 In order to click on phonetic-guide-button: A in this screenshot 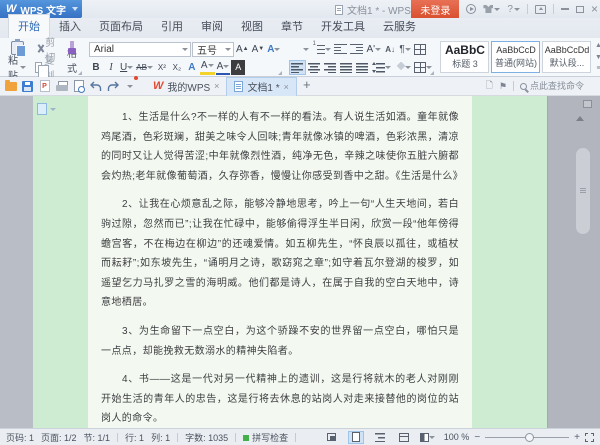, I will do `click(273, 49)`.